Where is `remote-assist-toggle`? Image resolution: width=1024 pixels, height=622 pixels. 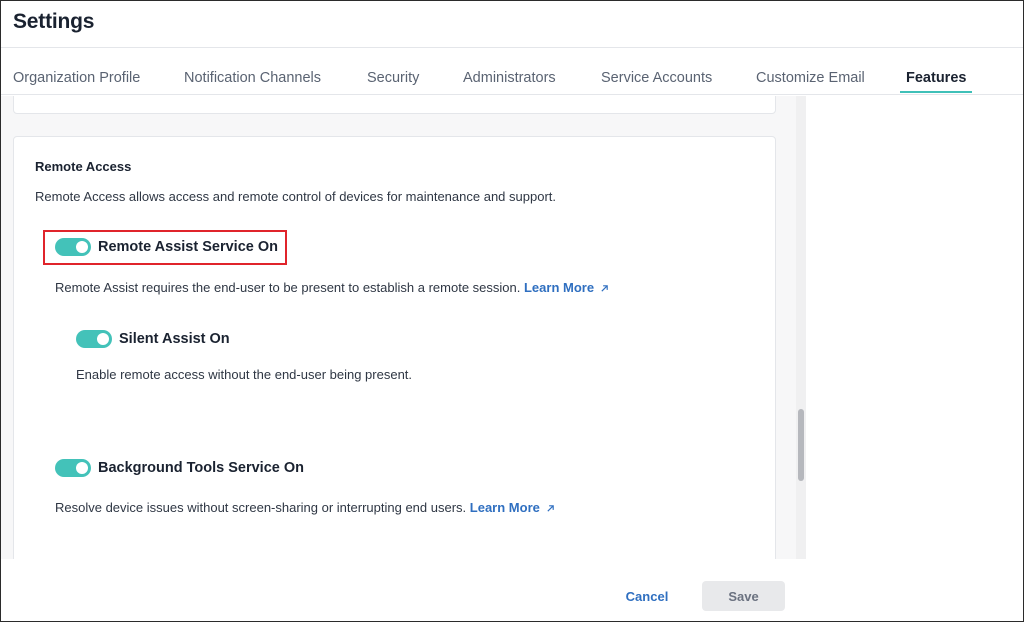 remote-assist-toggle is located at coordinates (73, 247).